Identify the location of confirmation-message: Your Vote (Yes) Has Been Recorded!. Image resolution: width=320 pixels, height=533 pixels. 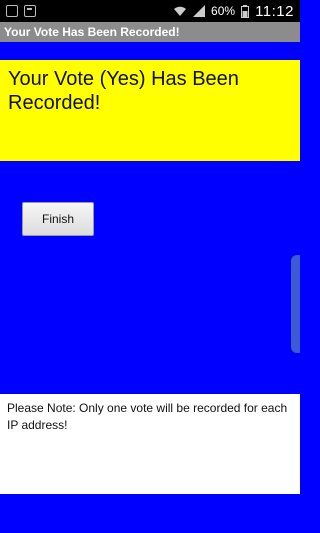
(123, 91).